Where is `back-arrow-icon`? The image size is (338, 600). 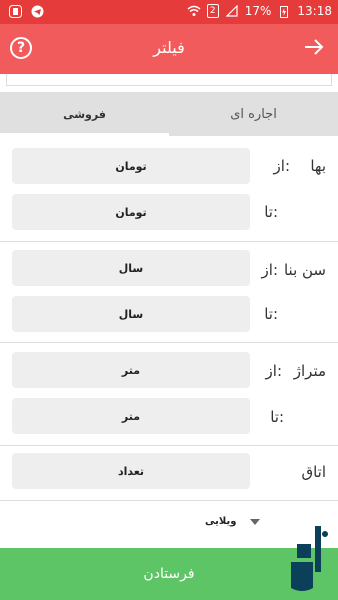 back-arrow-icon is located at coordinates (314, 47).